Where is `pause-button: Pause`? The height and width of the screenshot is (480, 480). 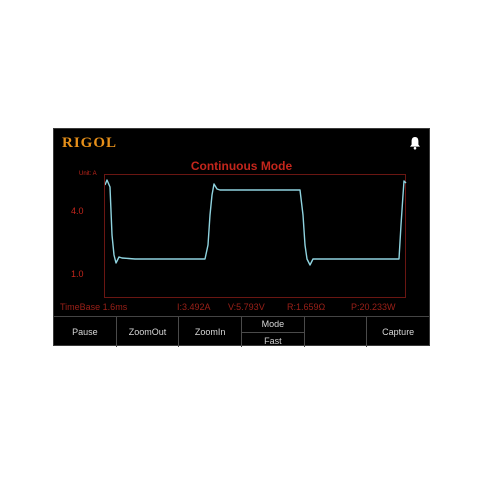
pause-button: Pause is located at coordinates (85, 332).